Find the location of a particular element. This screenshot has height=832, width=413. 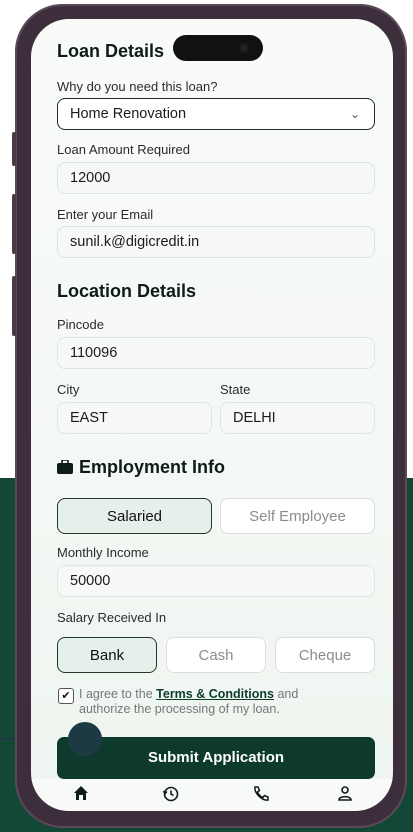

purpose-value: Home Renovation is located at coordinates (128, 114).